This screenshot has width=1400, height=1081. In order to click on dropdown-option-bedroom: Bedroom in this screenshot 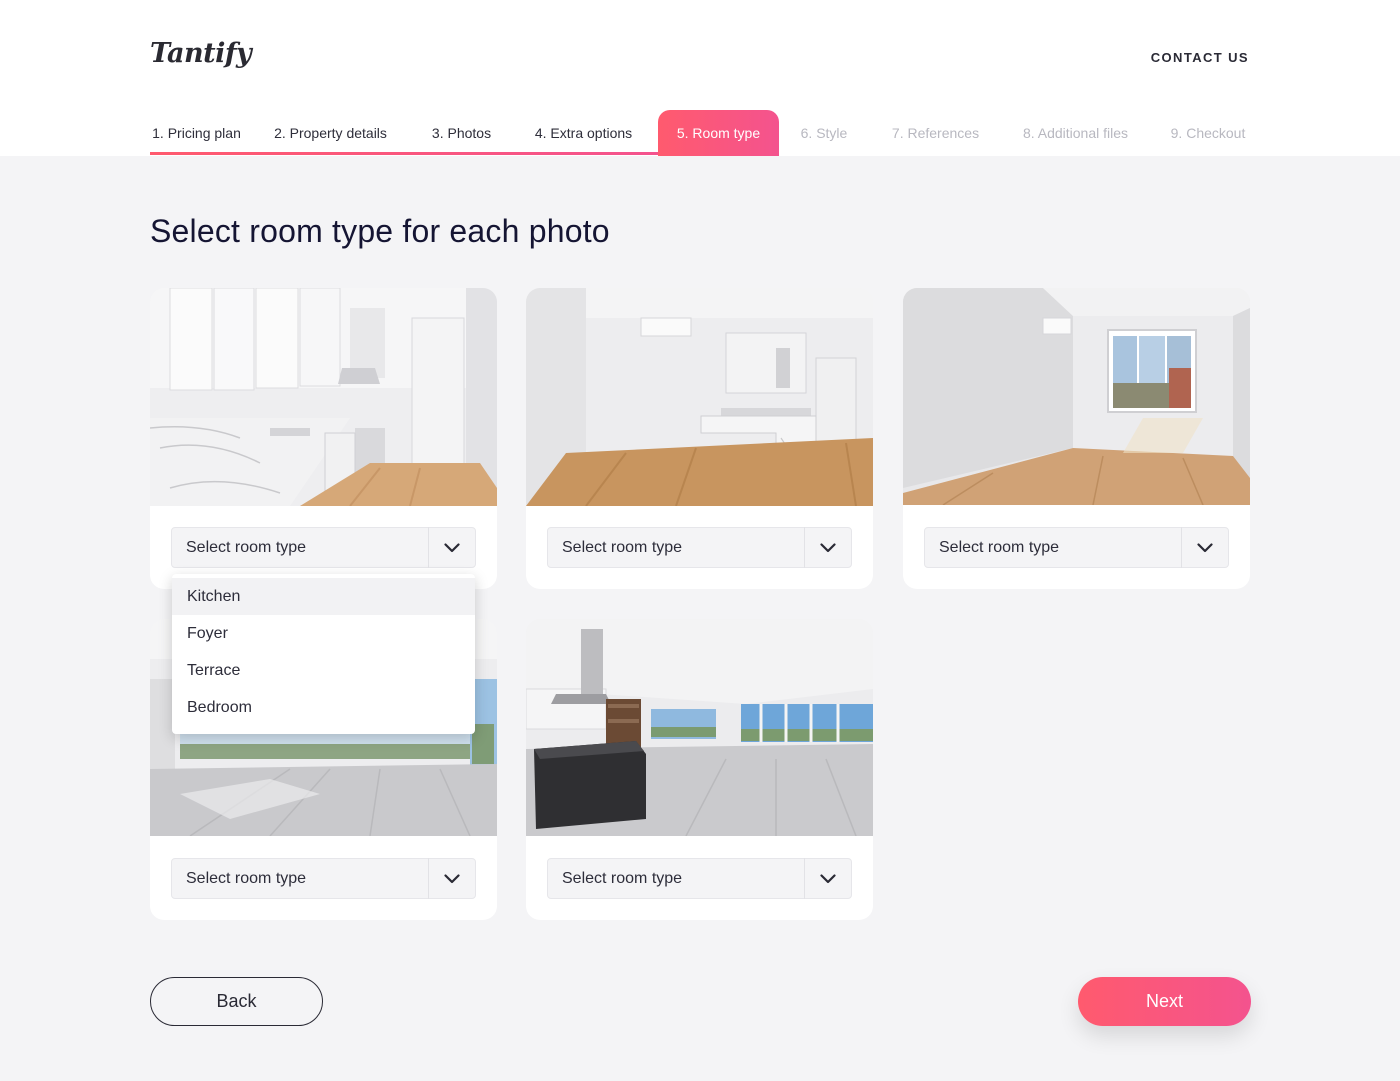, I will do `click(323, 707)`.